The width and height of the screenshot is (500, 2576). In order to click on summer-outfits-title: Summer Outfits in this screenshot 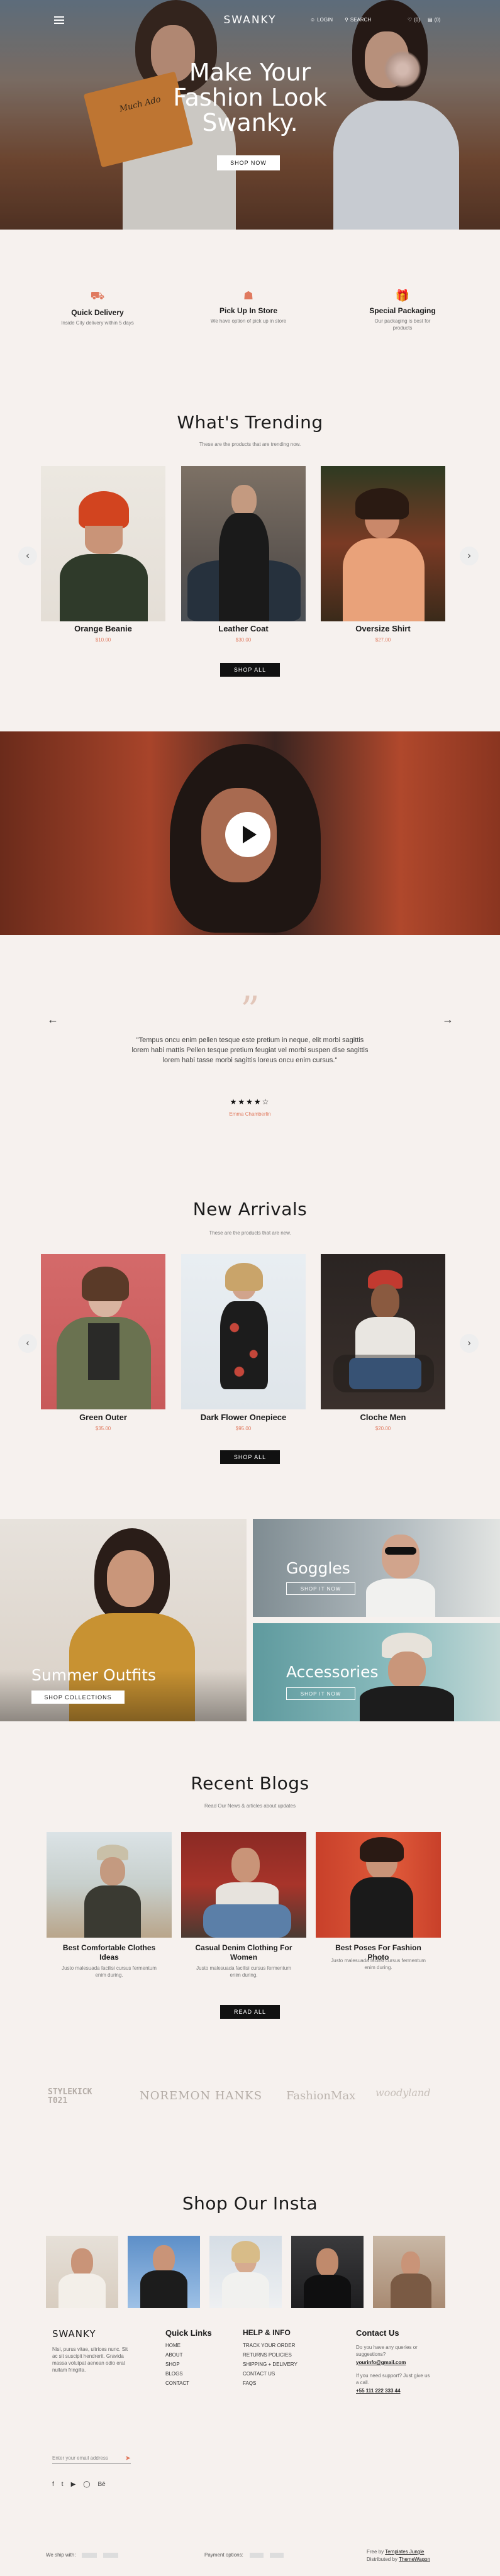, I will do `click(94, 1675)`.